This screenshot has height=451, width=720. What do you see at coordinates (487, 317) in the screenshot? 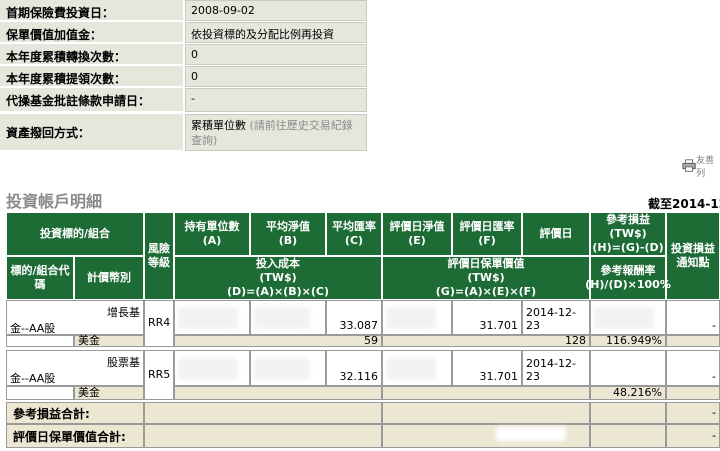
I see `row1-eval-fx: 31.701` at bounding box center [487, 317].